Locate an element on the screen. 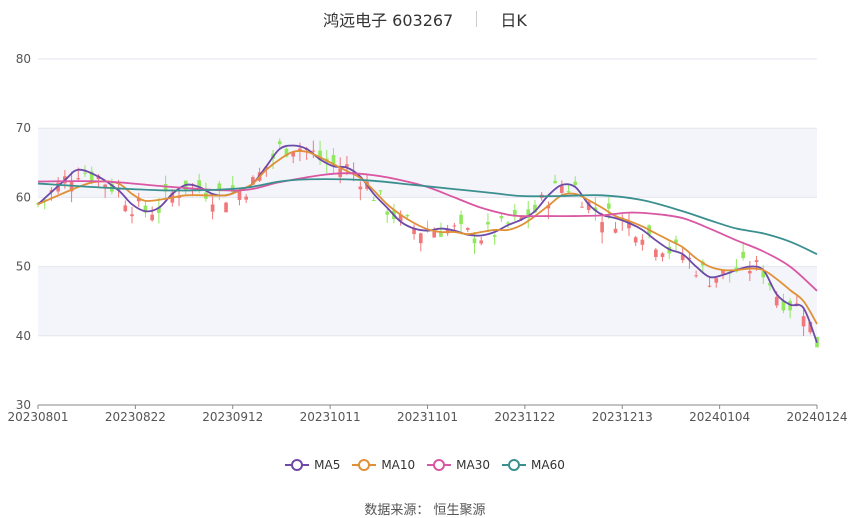  legend-item-ma60: MA60 is located at coordinates (533, 465).